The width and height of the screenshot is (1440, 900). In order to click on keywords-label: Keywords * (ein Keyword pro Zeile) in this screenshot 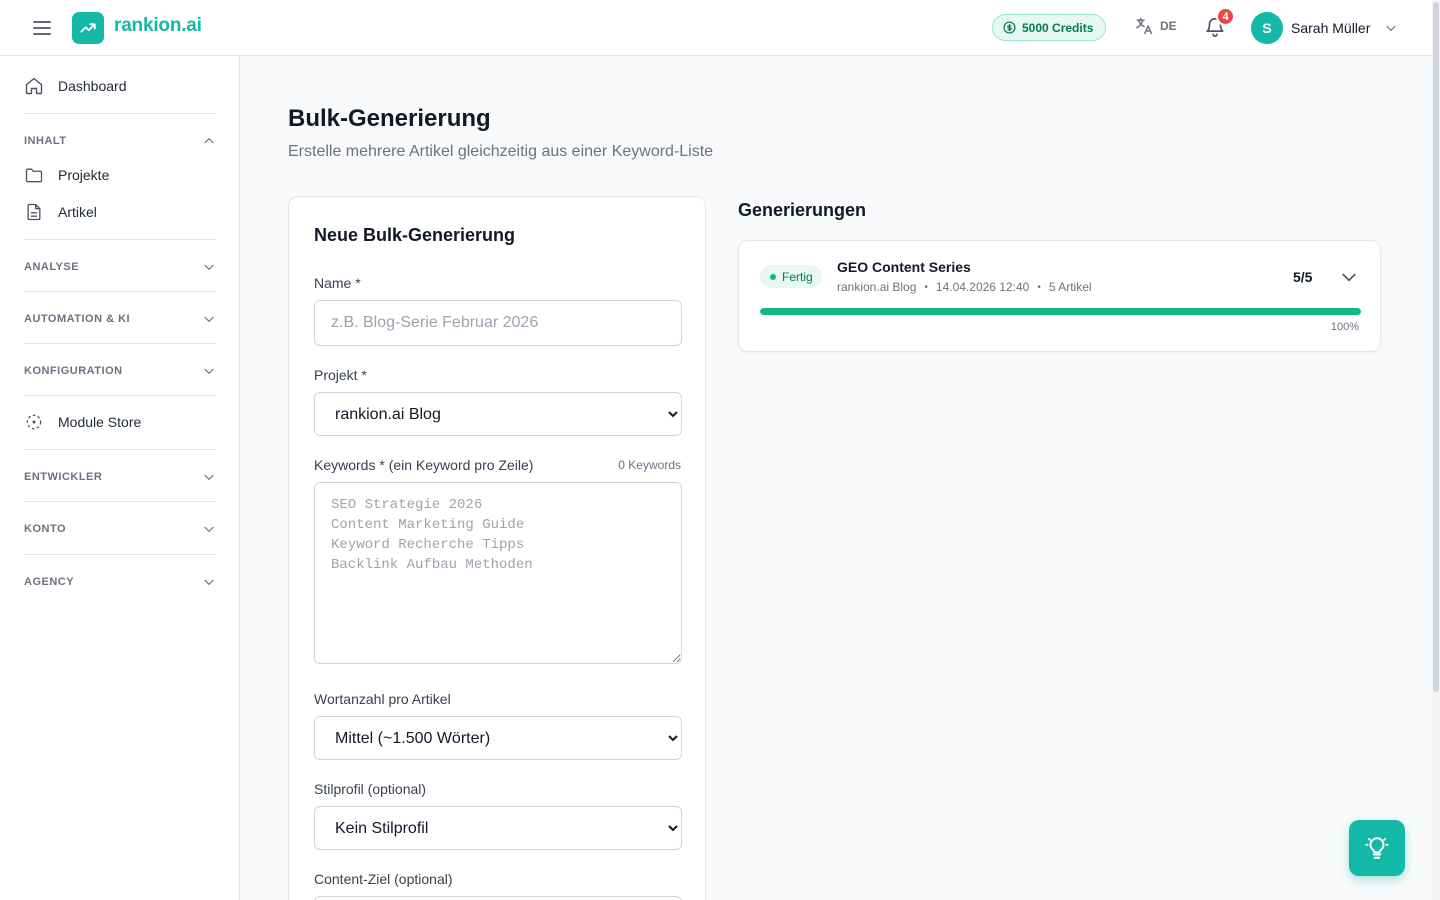, I will do `click(424, 465)`.